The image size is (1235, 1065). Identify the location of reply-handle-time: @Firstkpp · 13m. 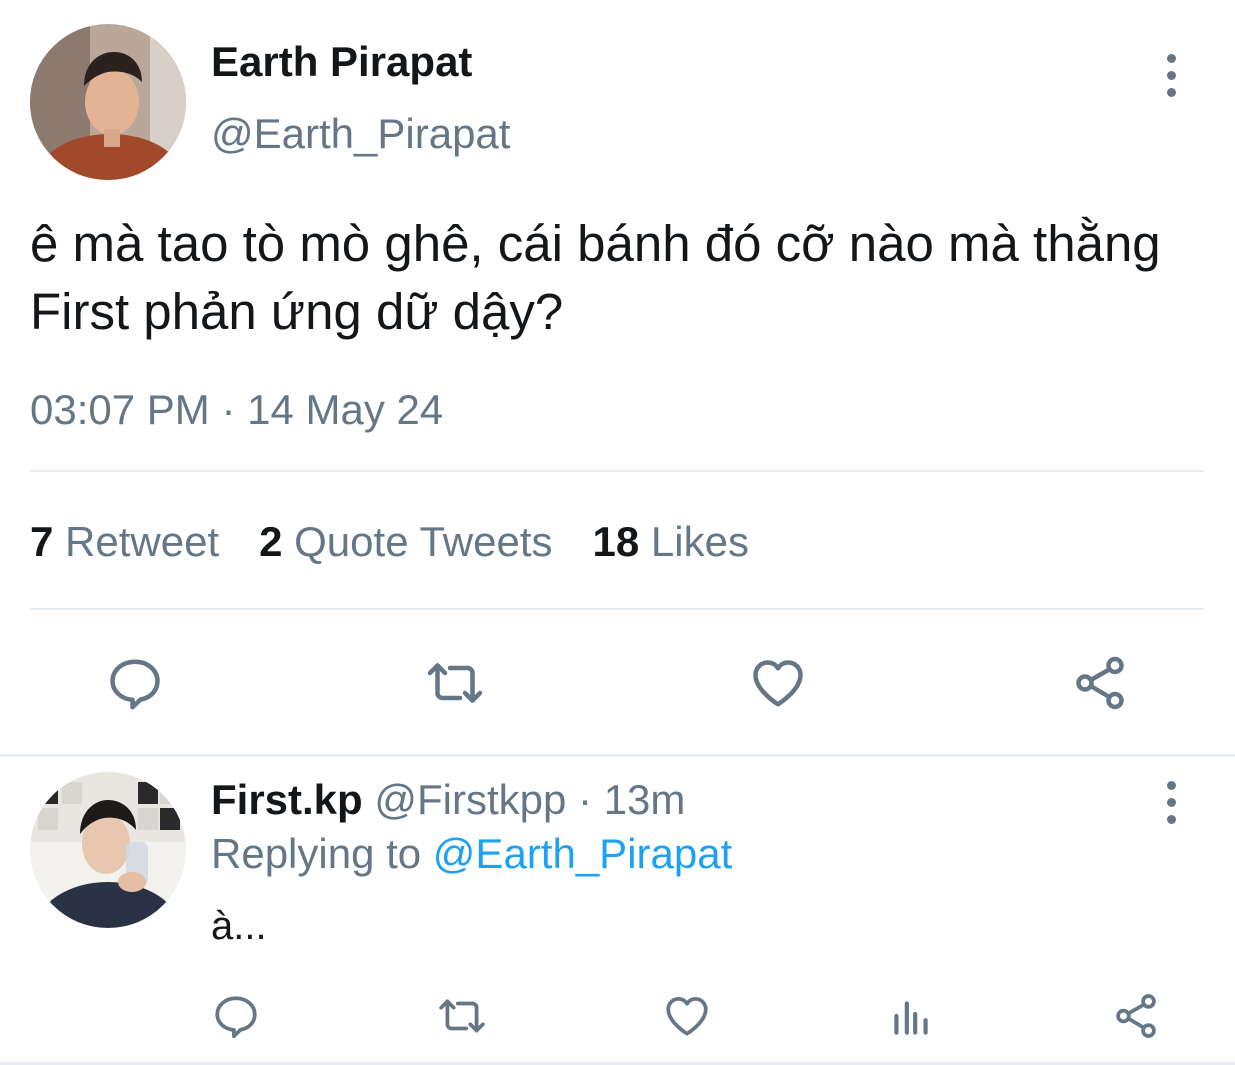
(529, 799).